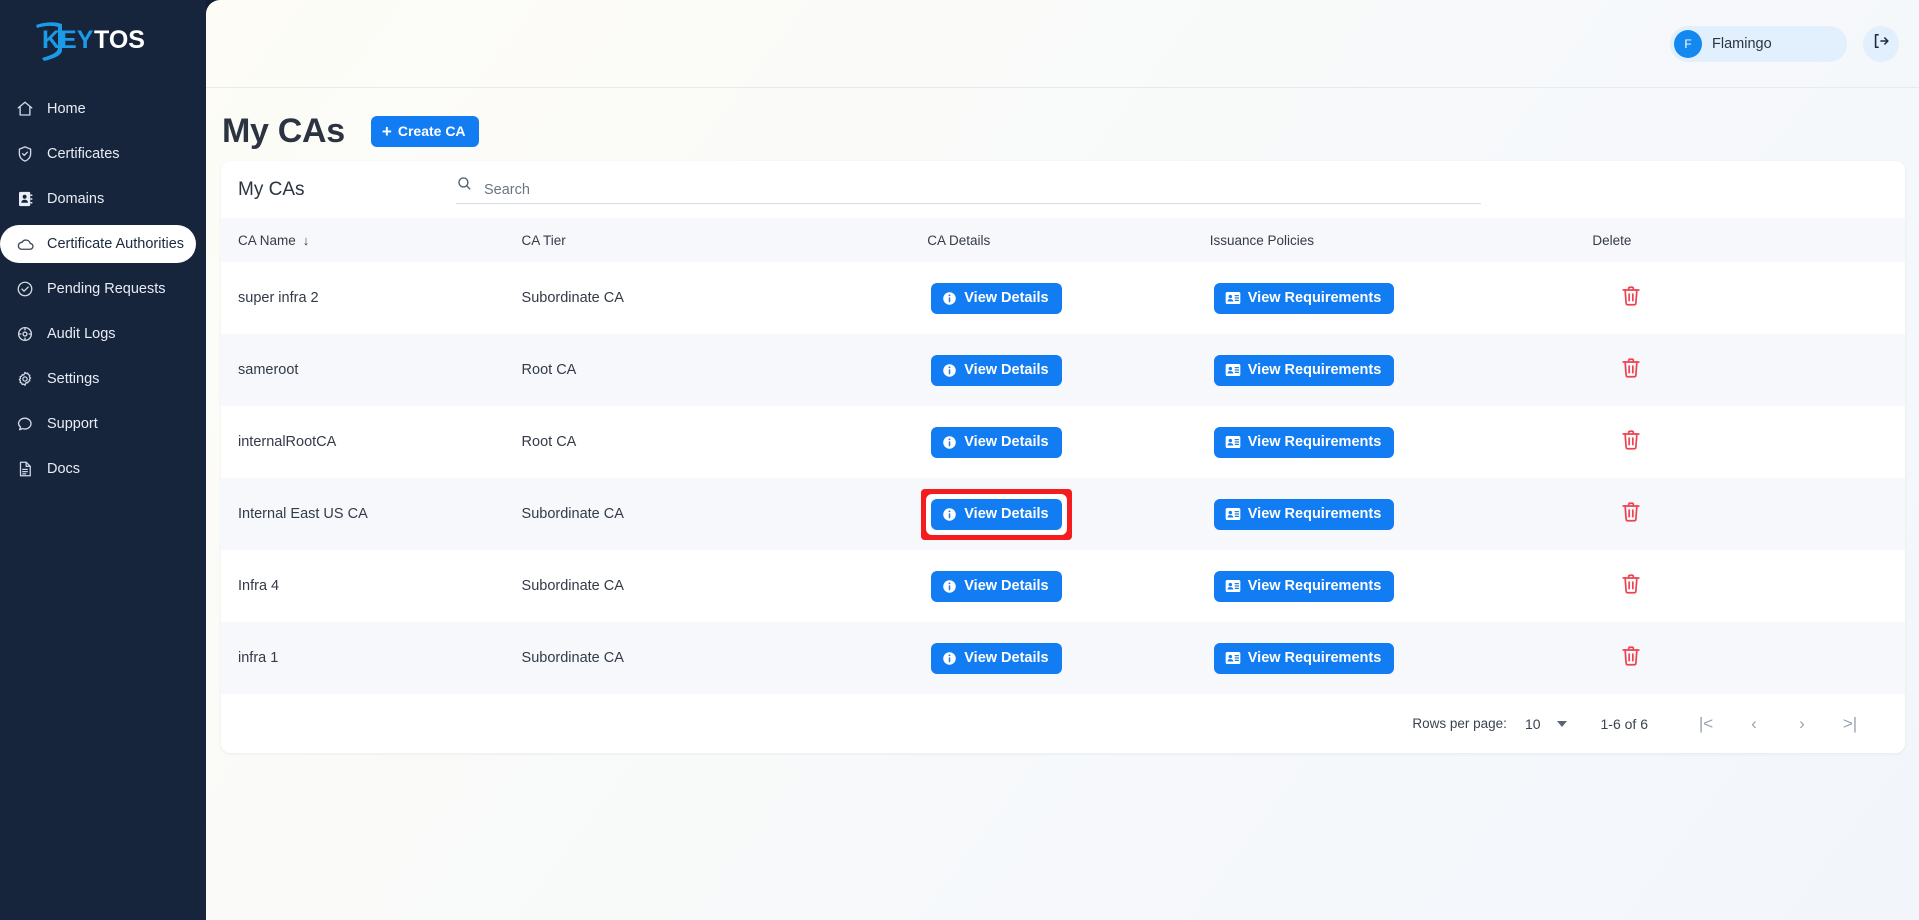  I want to click on search-field, so click(968, 189).